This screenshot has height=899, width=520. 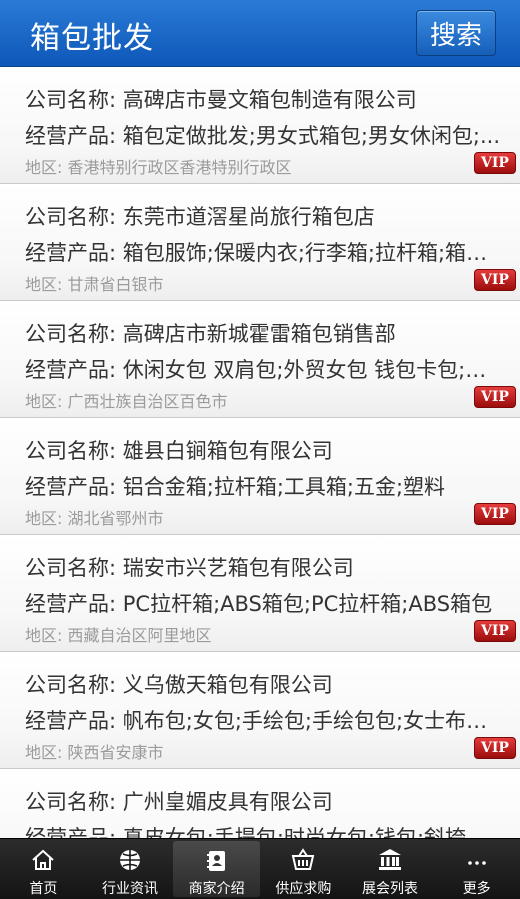 I want to click on nav-item-4: 展会列表, so click(x=390, y=869).